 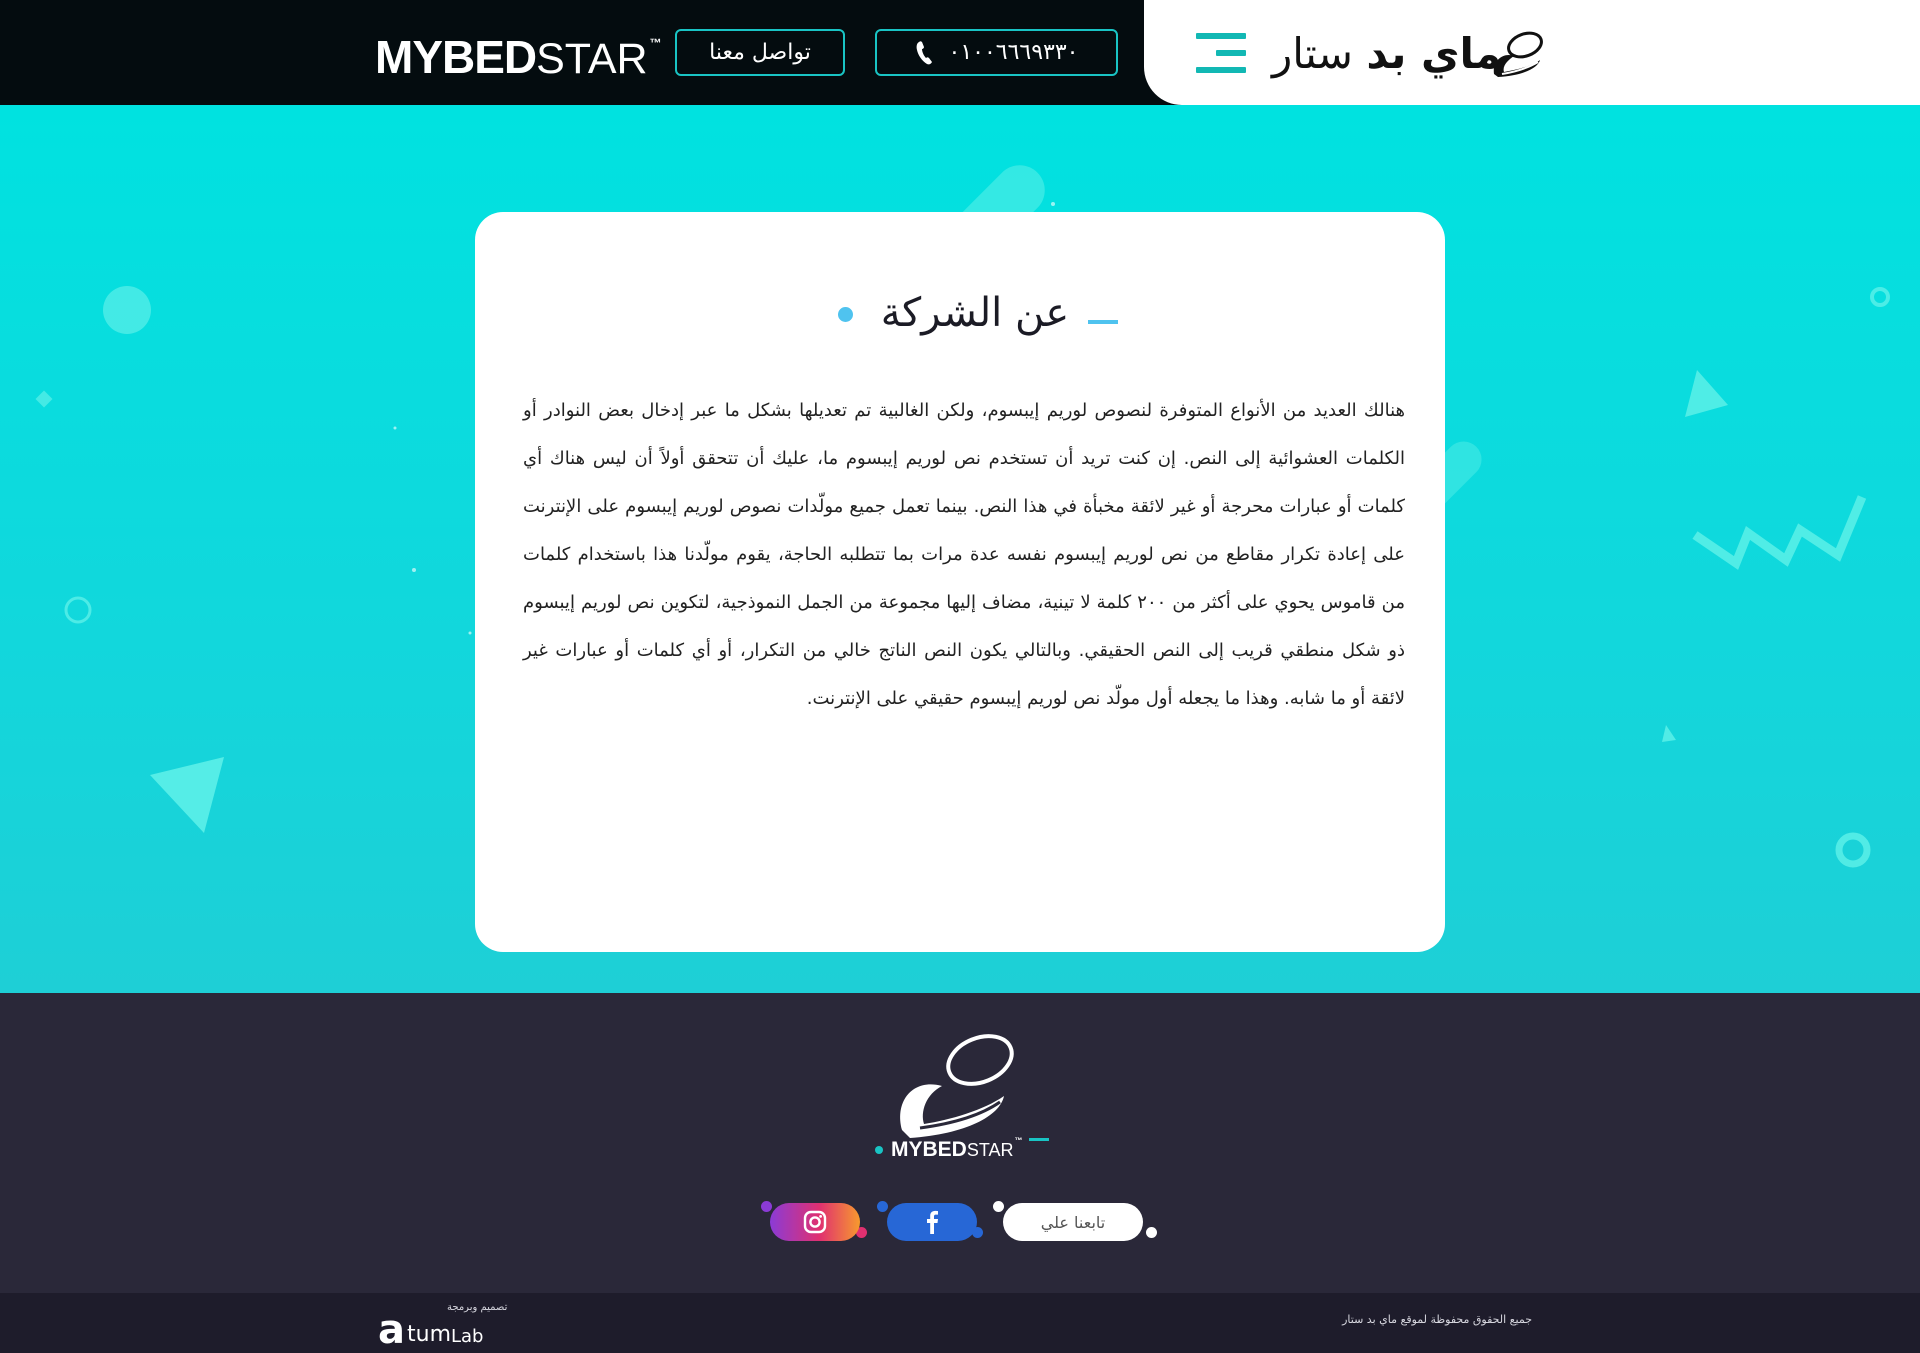 I want to click on footer-brand: MYBED STAR ™, so click(x=962, y=1150).